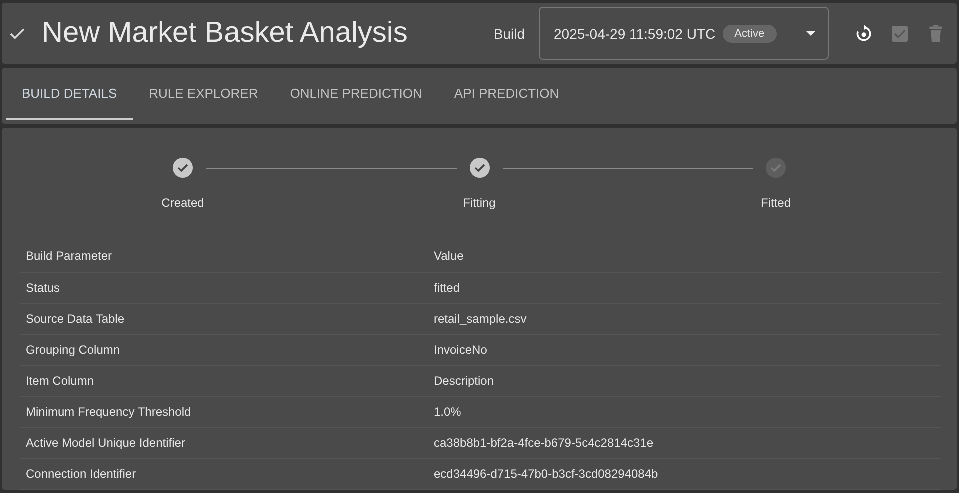 The height and width of the screenshot is (493, 959). What do you see at coordinates (81, 474) in the screenshot?
I see `table-cell-text: Connection Identifier` at bounding box center [81, 474].